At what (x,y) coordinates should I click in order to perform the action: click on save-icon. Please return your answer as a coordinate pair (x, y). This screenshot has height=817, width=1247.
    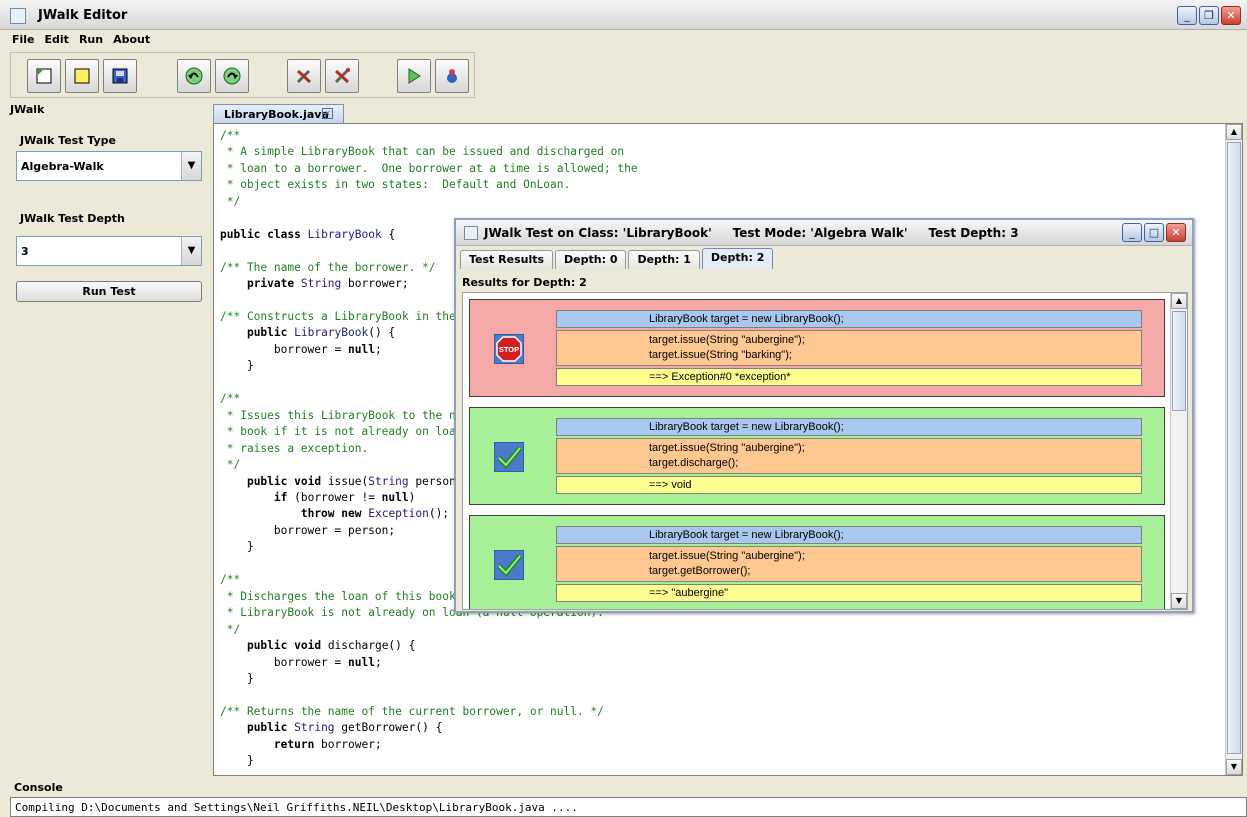
    Looking at the image, I should click on (120, 76).